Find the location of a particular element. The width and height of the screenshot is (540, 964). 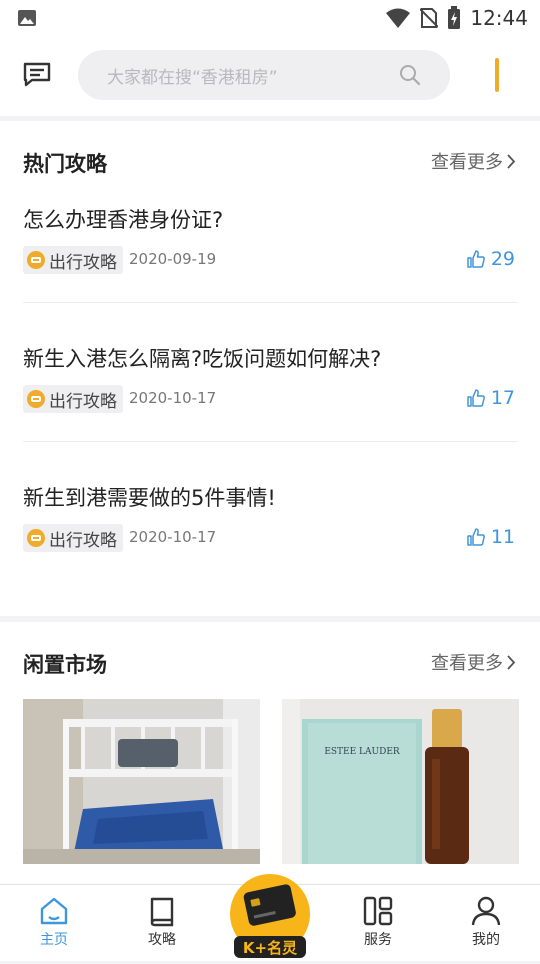

battery-charging-icon is located at coordinates (454, 17).